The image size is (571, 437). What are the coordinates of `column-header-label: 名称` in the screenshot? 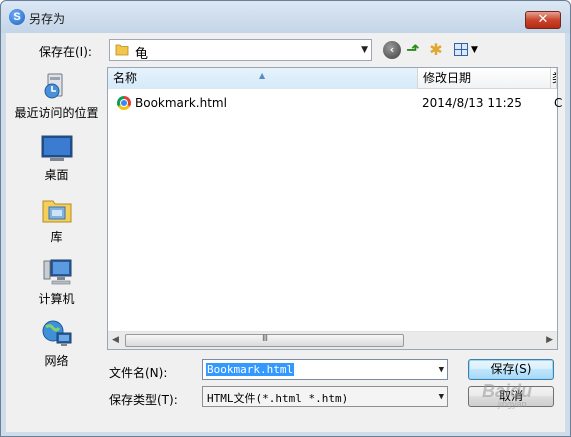 It's located at (125, 78).